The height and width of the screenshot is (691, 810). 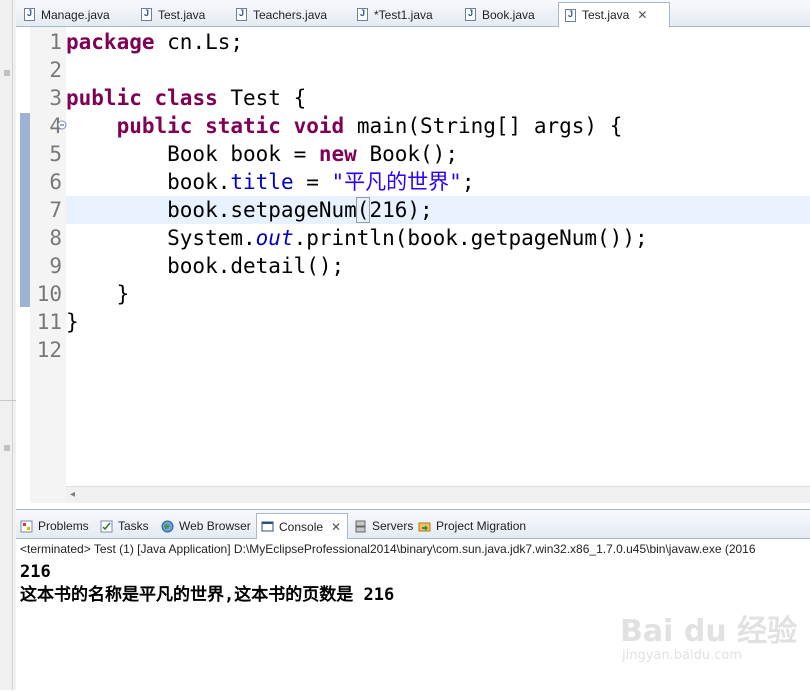 What do you see at coordinates (424, 526) in the screenshot?
I see `migration-icon` at bounding box center [424, 526].